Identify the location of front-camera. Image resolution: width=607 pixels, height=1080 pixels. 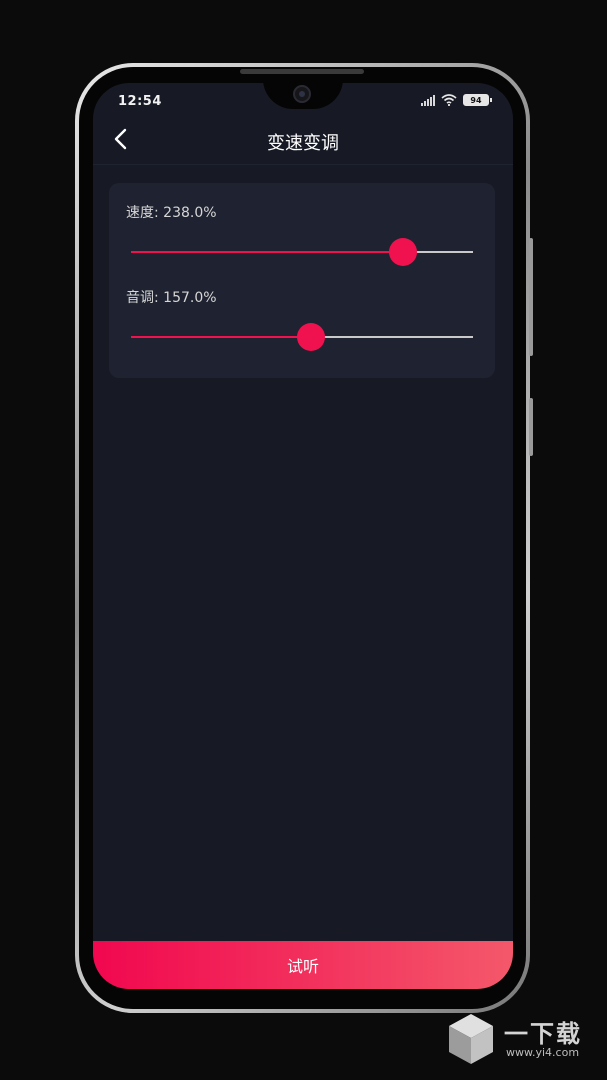
(302, 94).